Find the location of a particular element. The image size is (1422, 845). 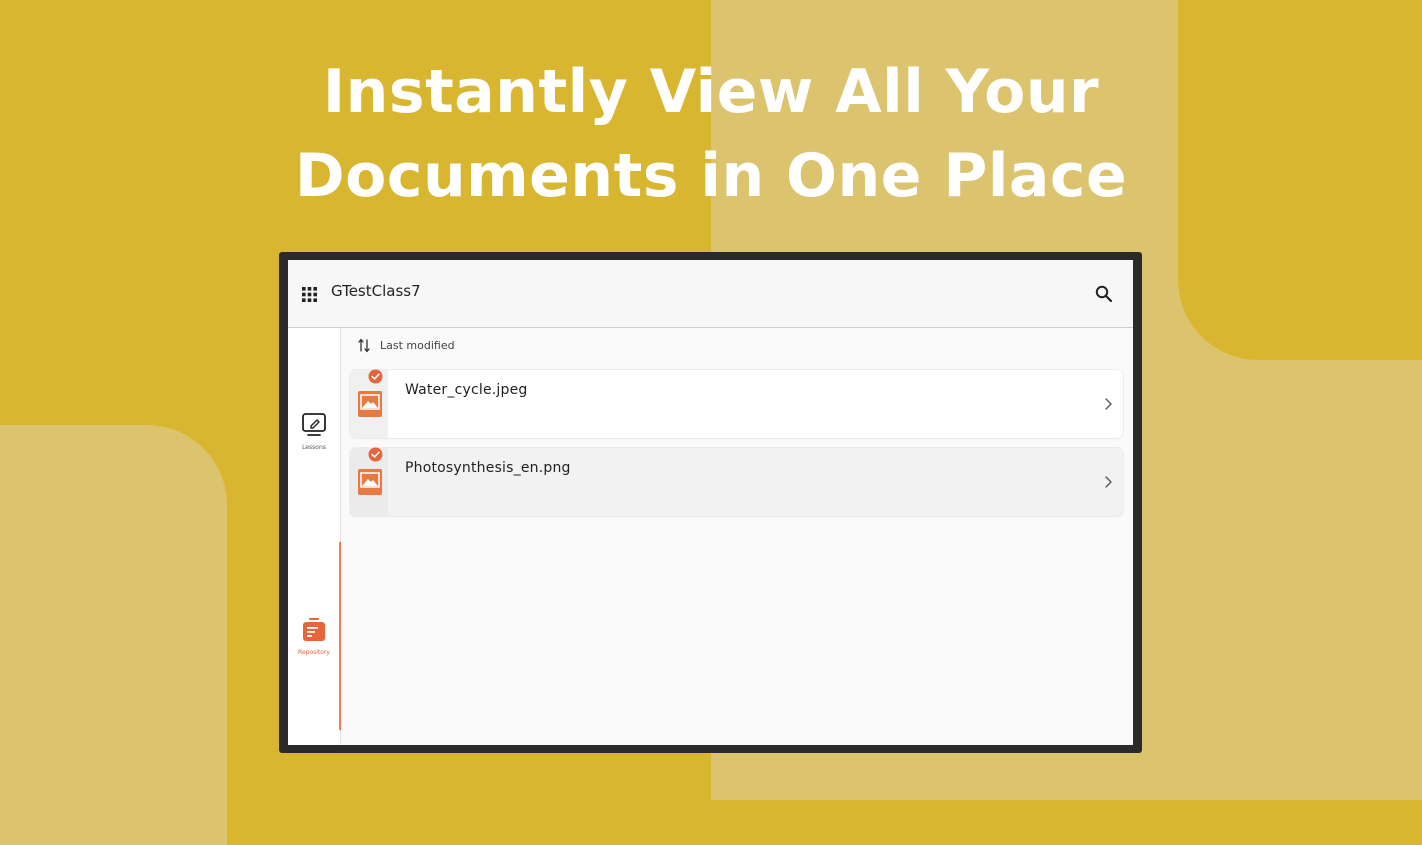

sidebar-rail: Lessons Repository is located at coordinates (314, 536).